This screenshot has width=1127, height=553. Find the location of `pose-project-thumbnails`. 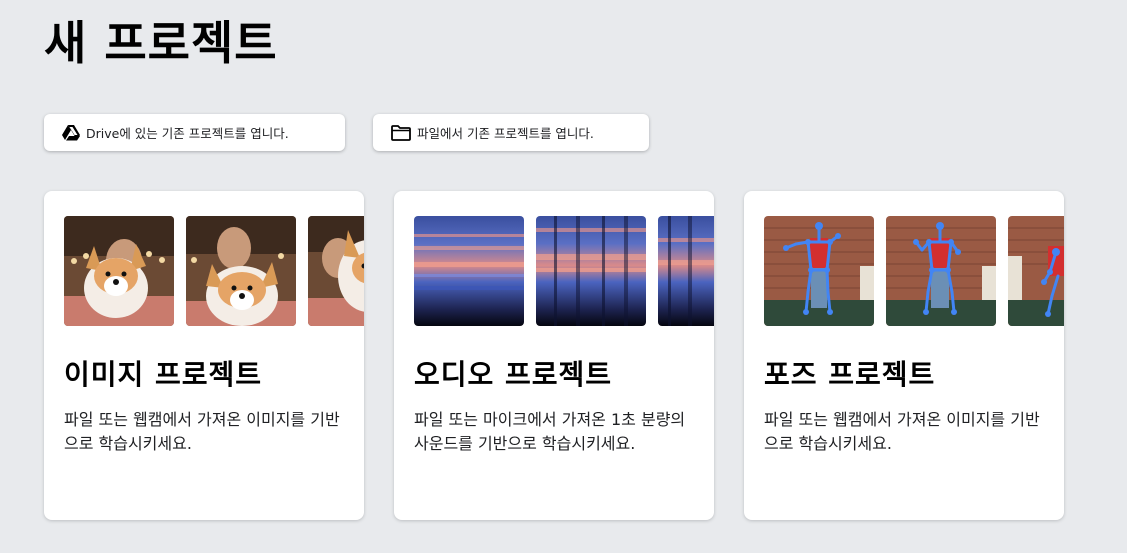

pose-project-thumbnails is located at coordinates (914, 271).